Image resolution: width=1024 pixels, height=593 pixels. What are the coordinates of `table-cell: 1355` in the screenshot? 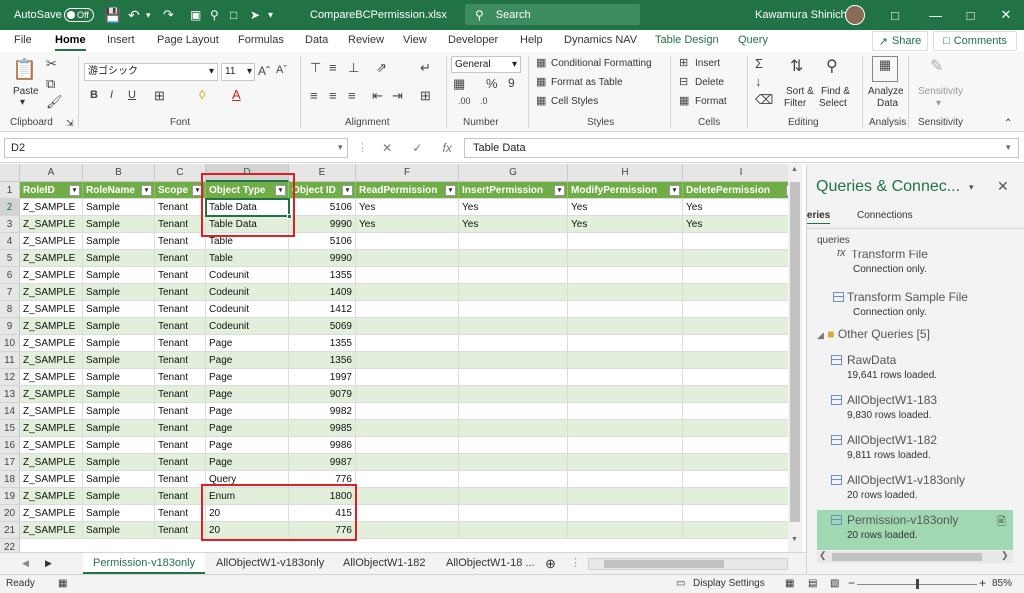 It's located at (322, 343).